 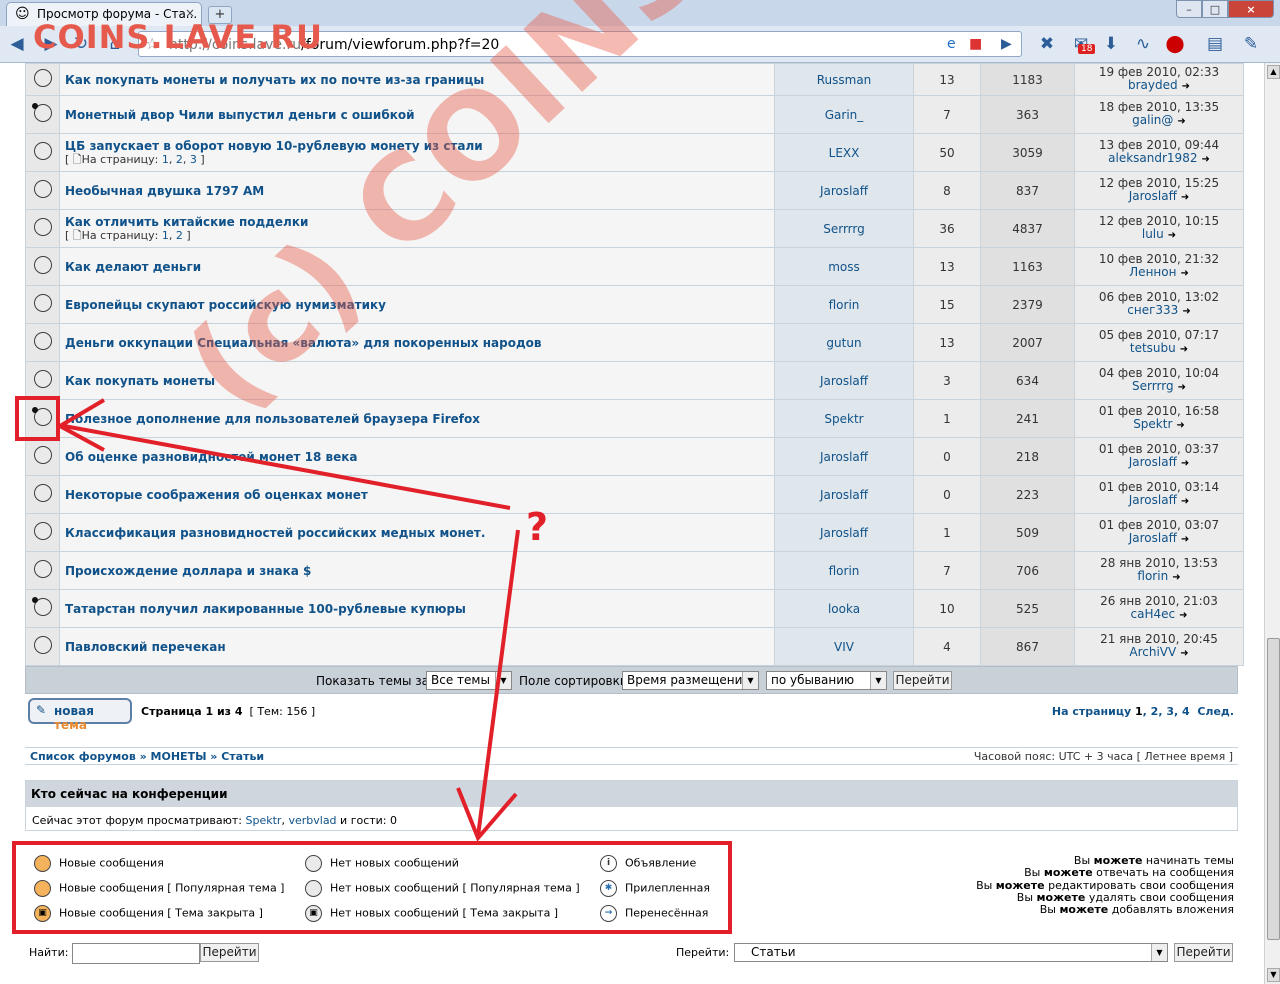 What do you see at coordinates (826, 680) in the screenshot?
I see `sort-order-select: по убыванию ▼` at bounding box center [826, 680].